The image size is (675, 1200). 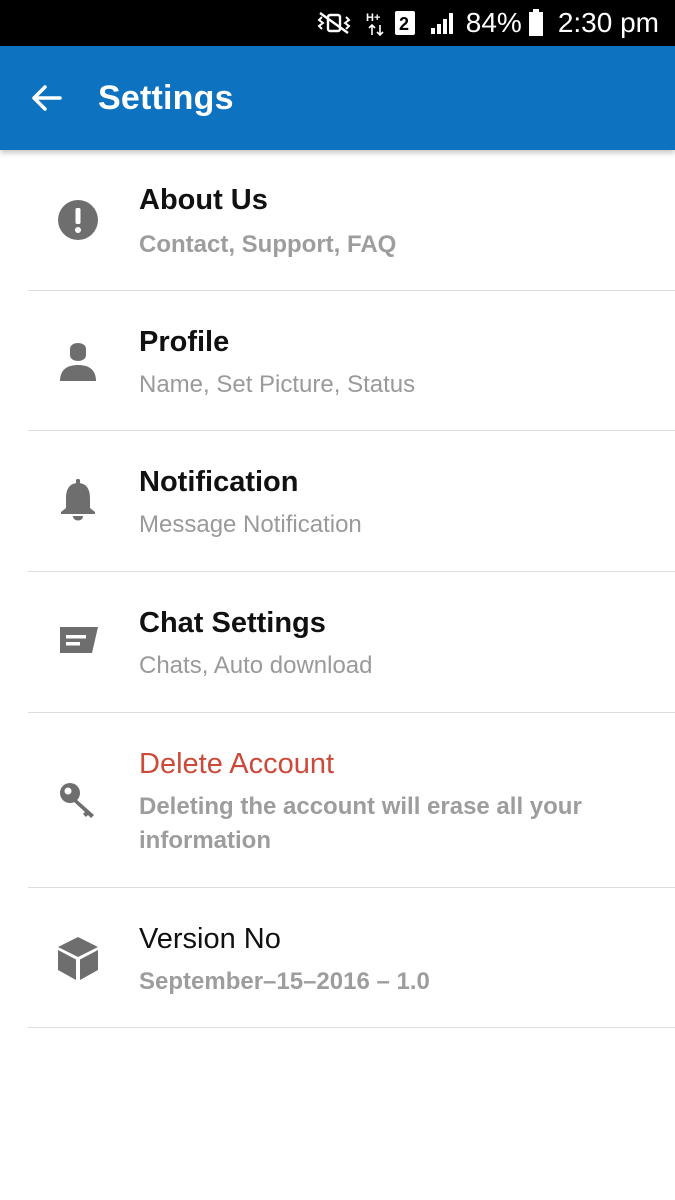 What do you see at coordinates (256, 665) in the screenshot?
I see `item-subtitle: Chats, Auto download` at bounding box center [256, 665].